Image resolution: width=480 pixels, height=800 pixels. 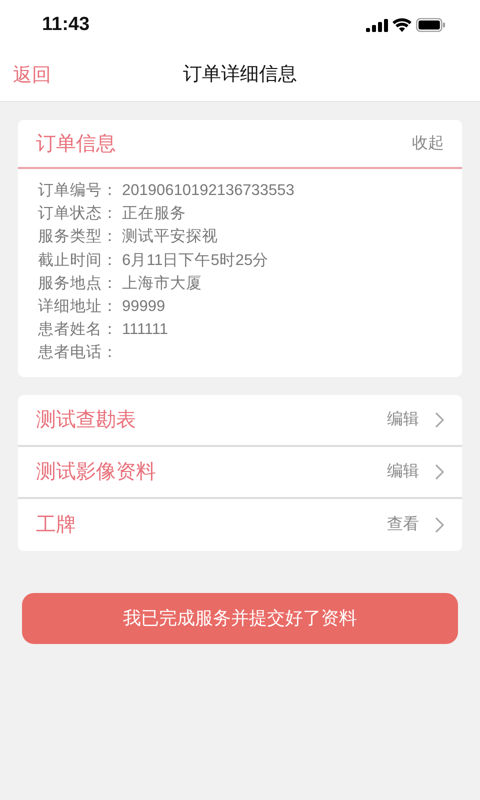 What do you see at coordinates (78, 353) in the screenshot?
I see `field-label: 患者电话：` at bounding box center [78, 353].